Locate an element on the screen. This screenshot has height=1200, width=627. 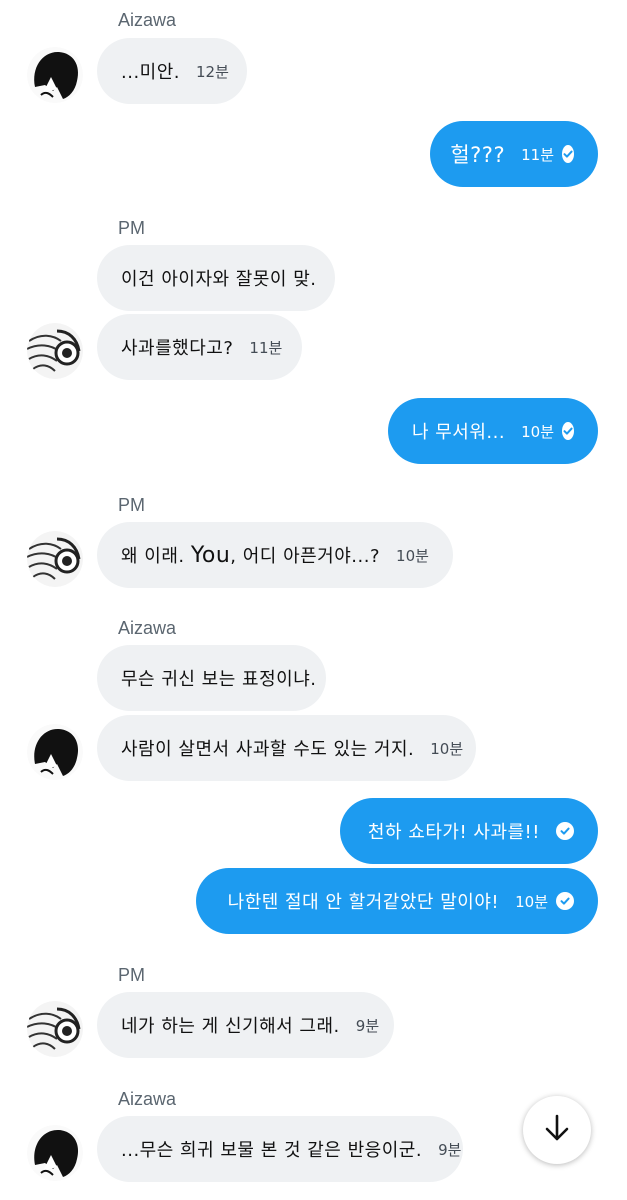
message-bubble-outgoing: 헐??? 11분 is located at coordinates (514, 154).